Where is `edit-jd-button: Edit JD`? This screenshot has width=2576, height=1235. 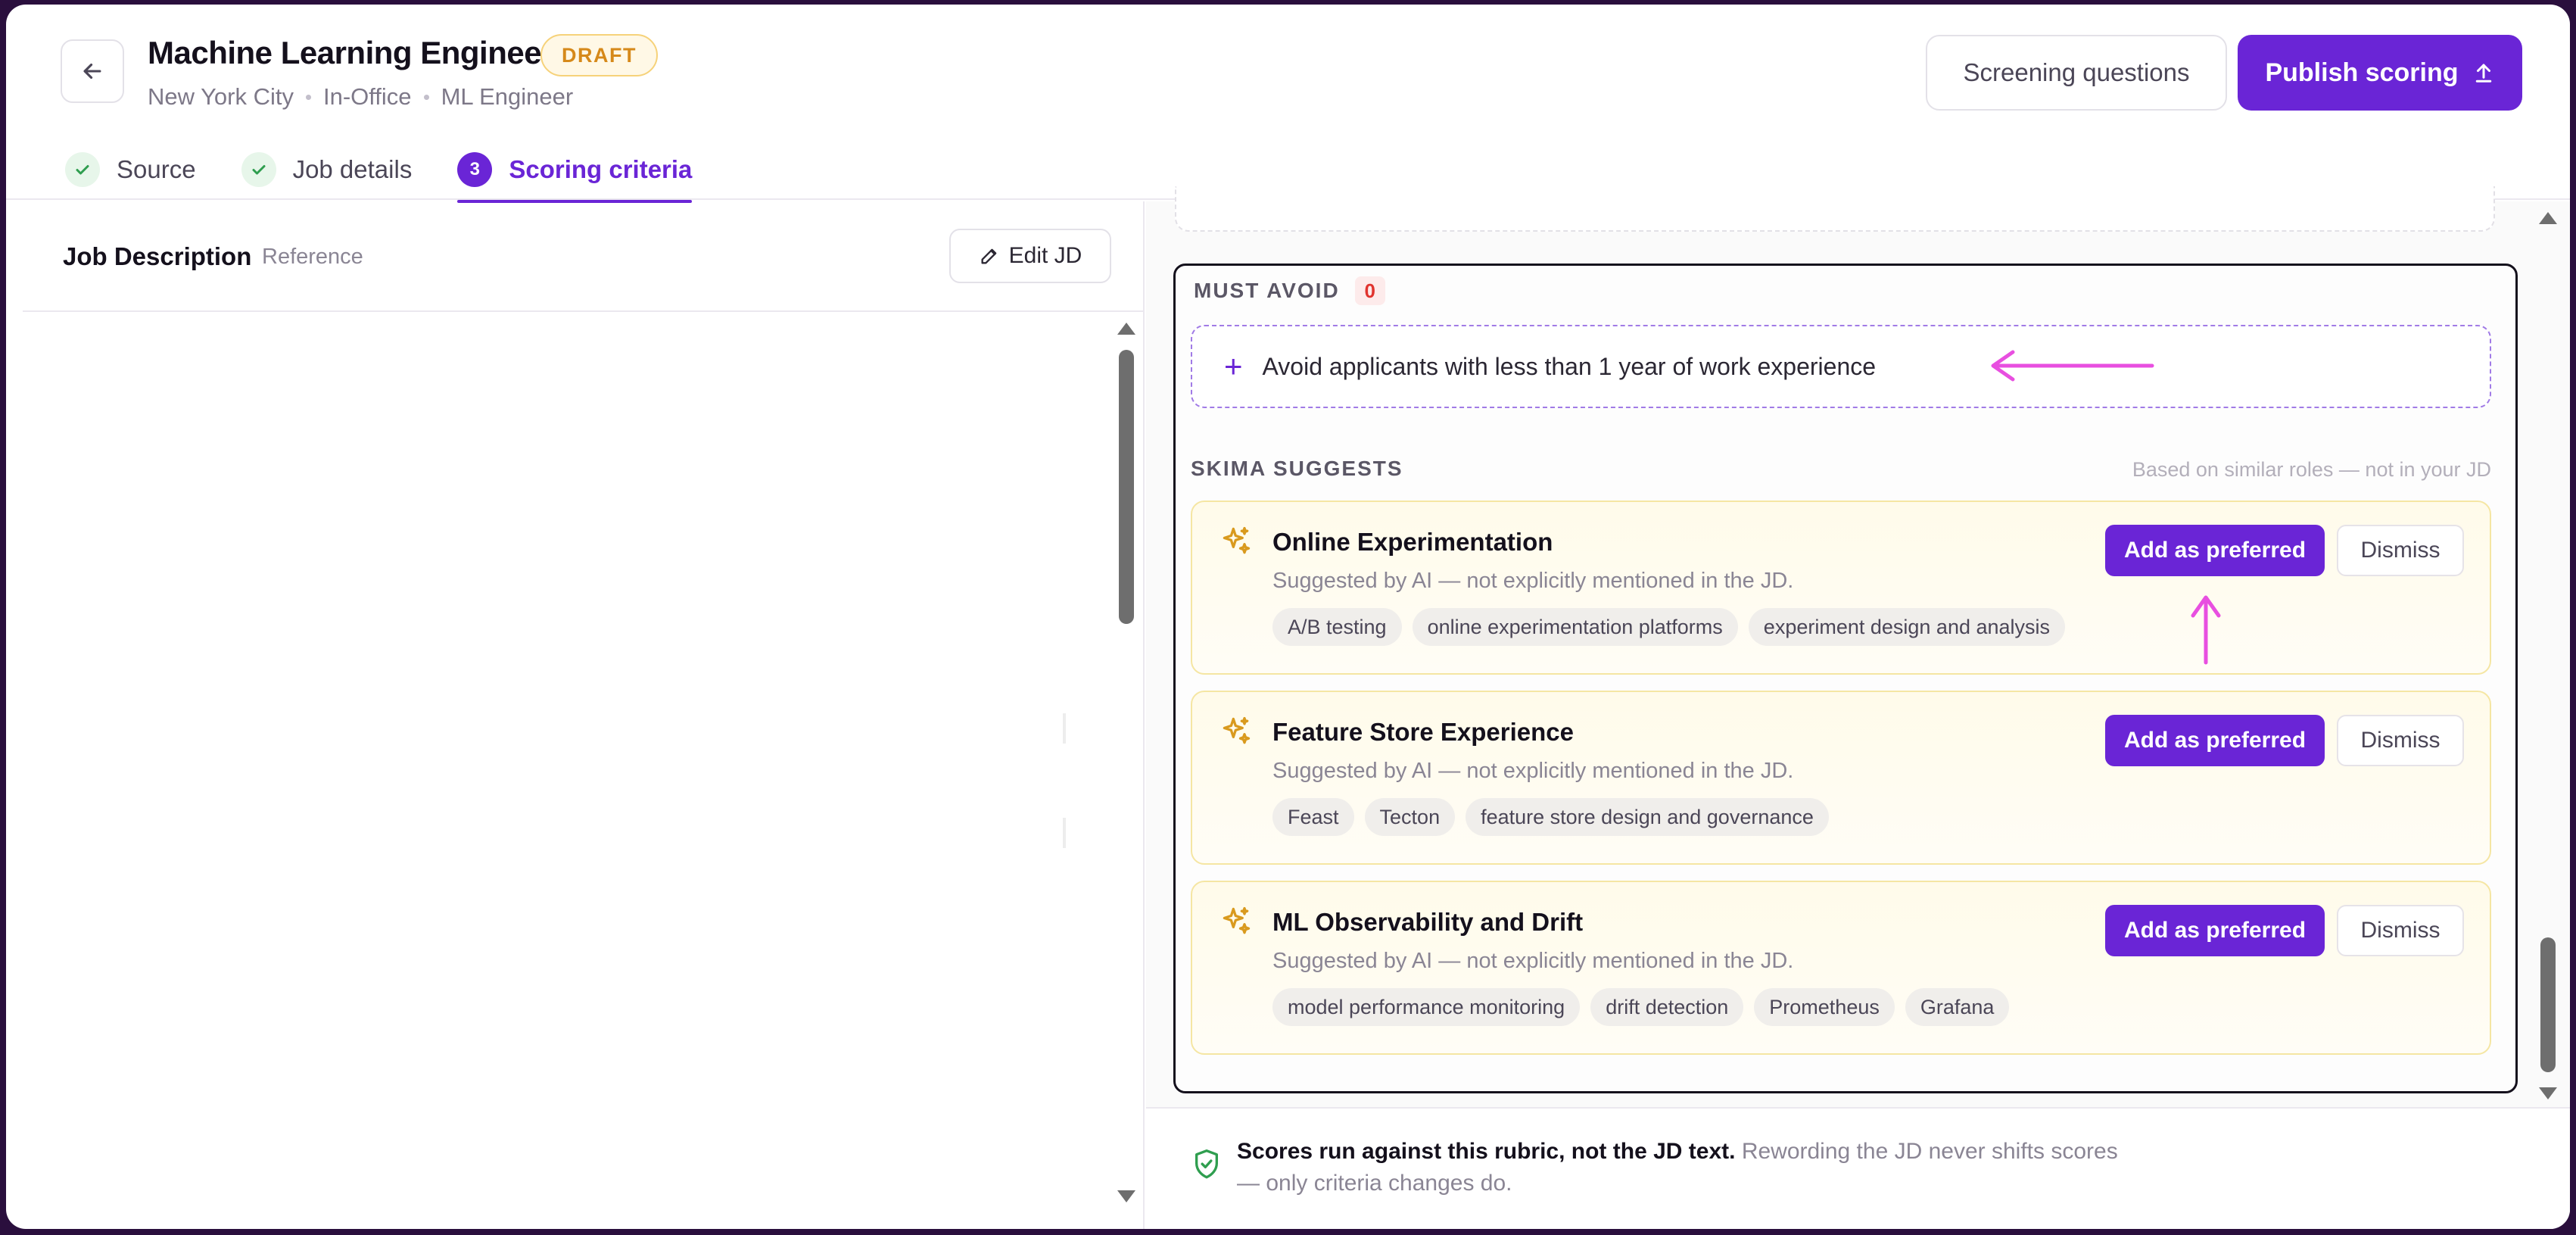 edit-jd-button: Edit JD is located at coordinates (1030, 256).